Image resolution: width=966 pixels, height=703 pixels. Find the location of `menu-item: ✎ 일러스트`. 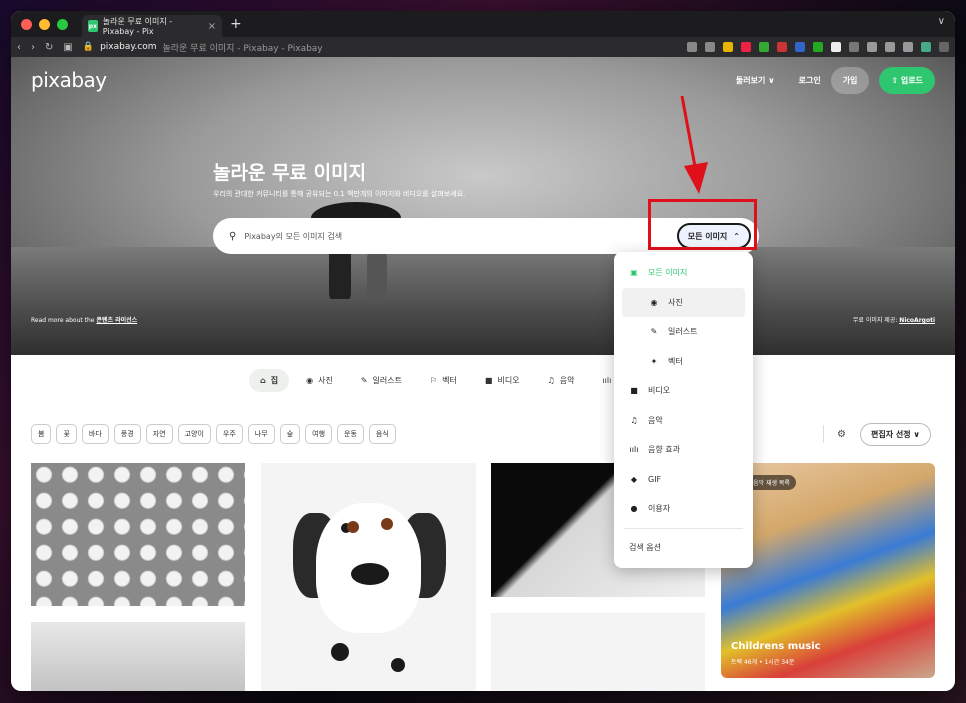

menu-item: ✎ 일러스트 is located at coordinates (683, 332).